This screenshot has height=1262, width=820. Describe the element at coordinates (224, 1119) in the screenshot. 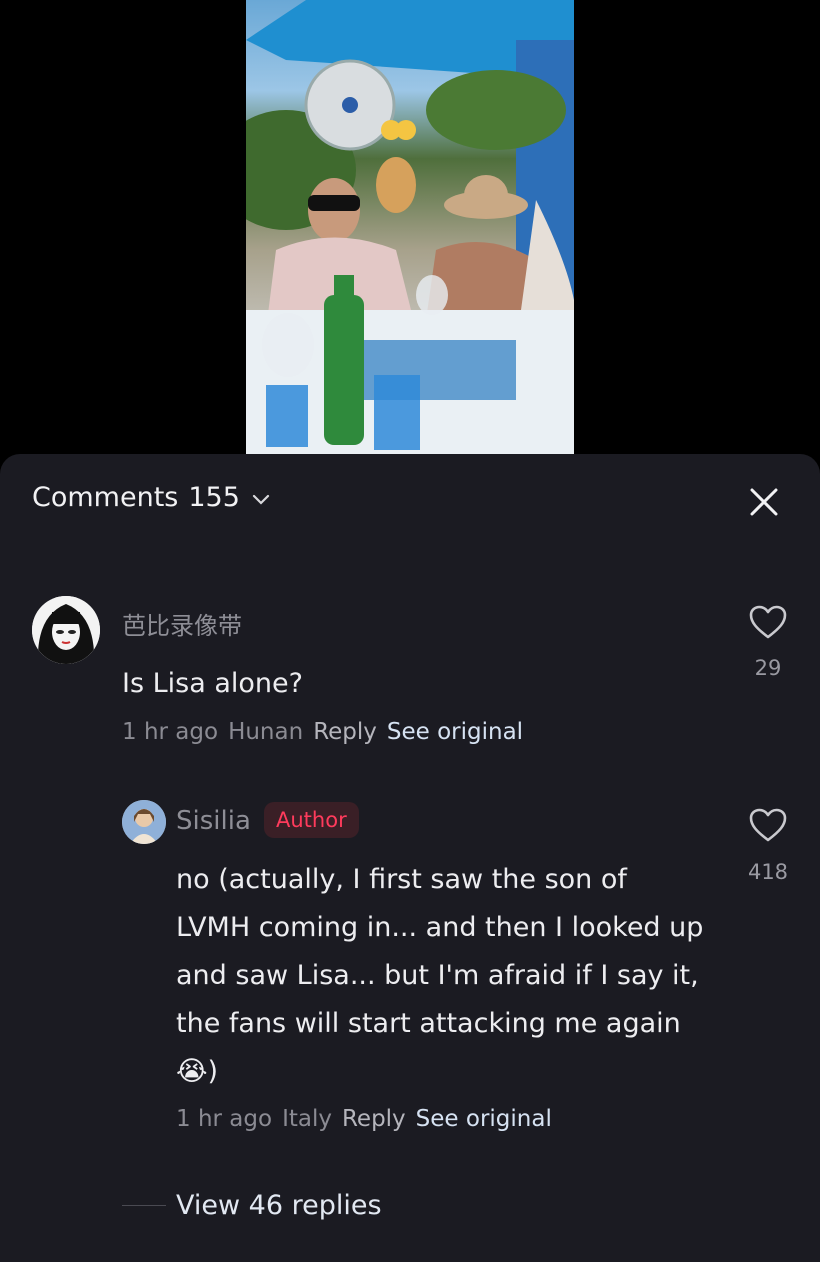

I see `reply-time: 1 hr ago` at that location.